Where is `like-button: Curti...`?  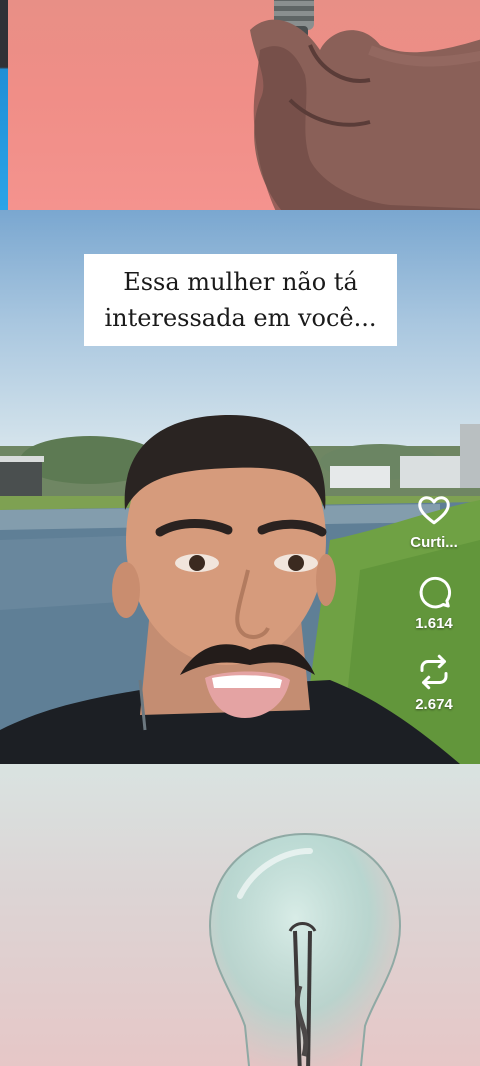 like-button: Curti... is located at coordinates (434, 521).